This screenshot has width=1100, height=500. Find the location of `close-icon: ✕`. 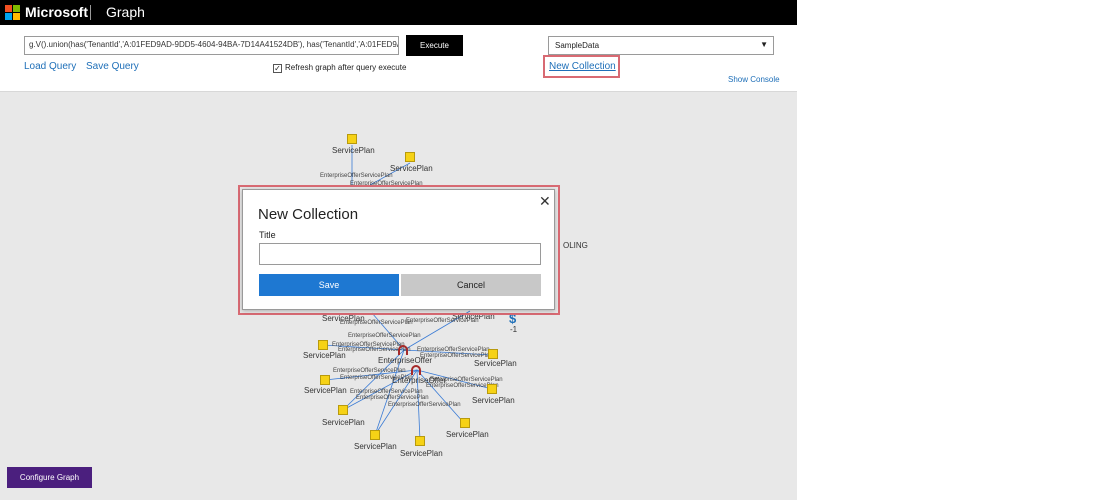

close-icon: ✕ is located at coordinates (545, 201).